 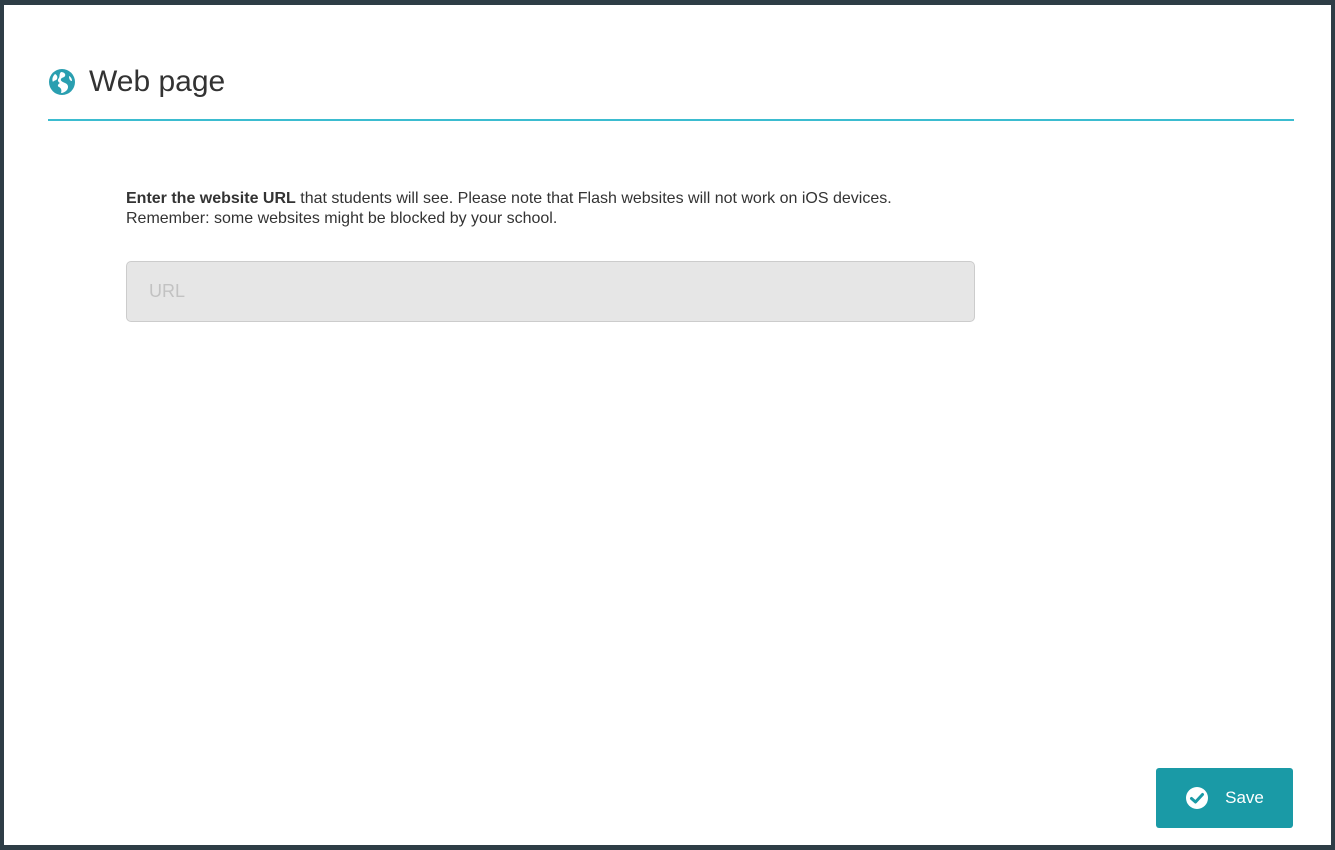 I want to click on dialog-title: Web page, so click(x=157, y=81).